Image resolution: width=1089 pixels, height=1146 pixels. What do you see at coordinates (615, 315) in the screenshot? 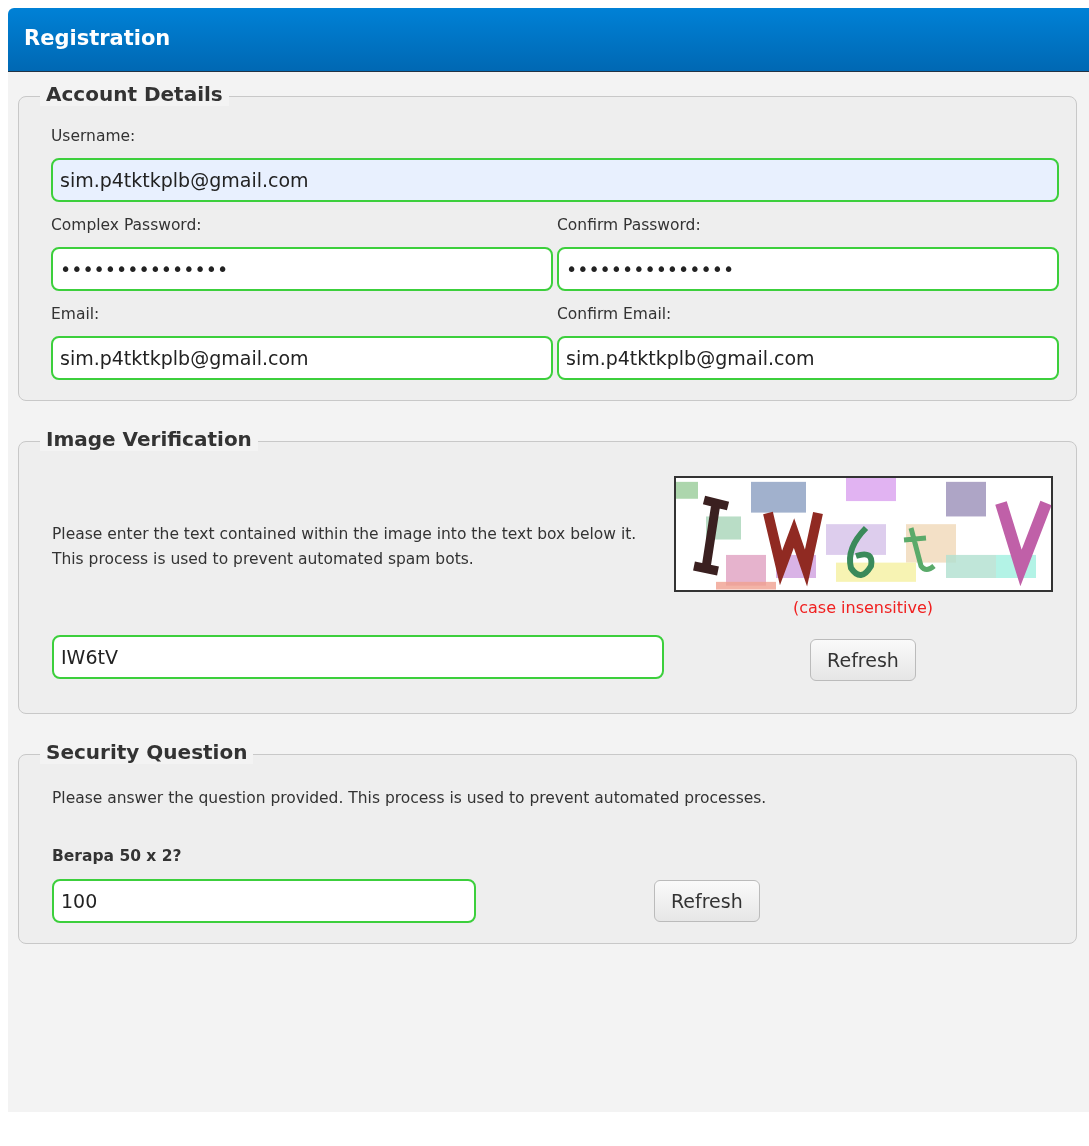
I see `field-label: Confirm Email:` at bounding box center [615, 315].